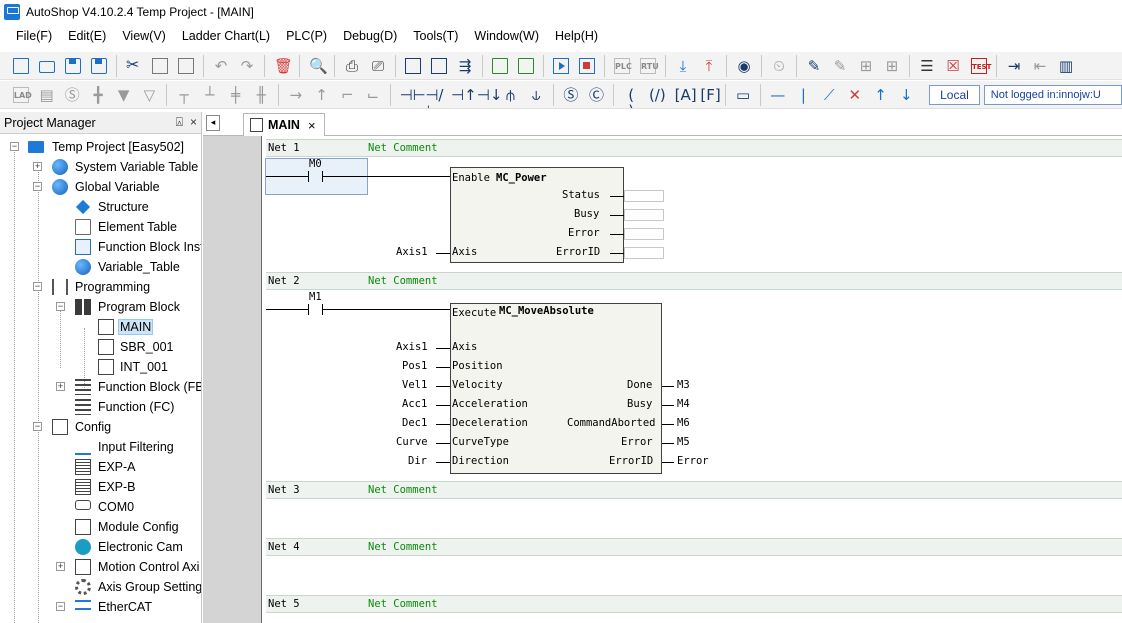 The height and width of the screenshot is (623, 1122). Describe the element at coordinates (378, 66) in the screenshot. I see `print-button: ⎚` at that location.